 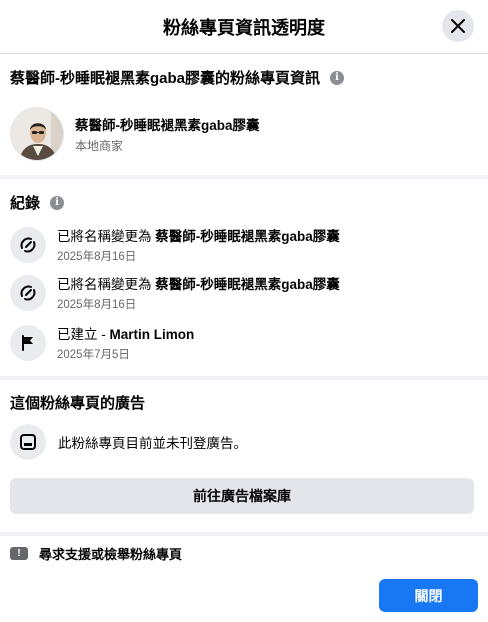 What do you see at coordinates (428, 595) in the screenshot?
I see `close-button: 關閉` at bounding box center [428, 595].